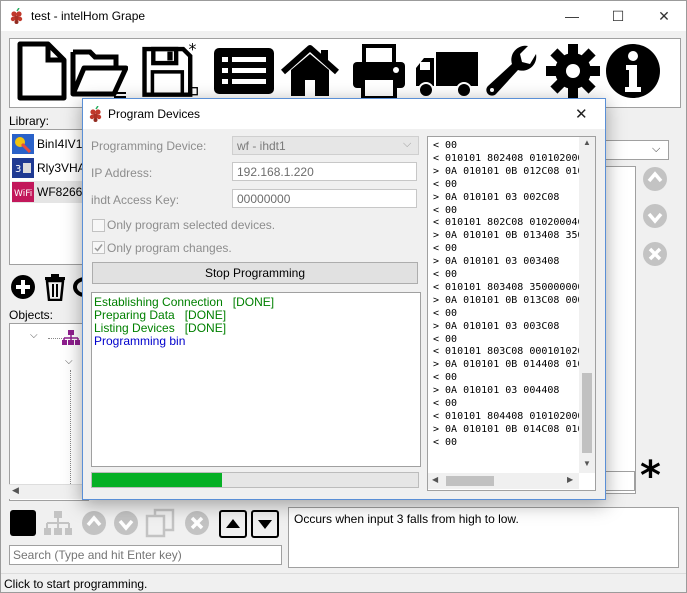 The image size is (687, 593). What do you see at coordinates (197, 523) in the screenshot?
I see `delete-disabled-icon` at bounding box center [197, 523].